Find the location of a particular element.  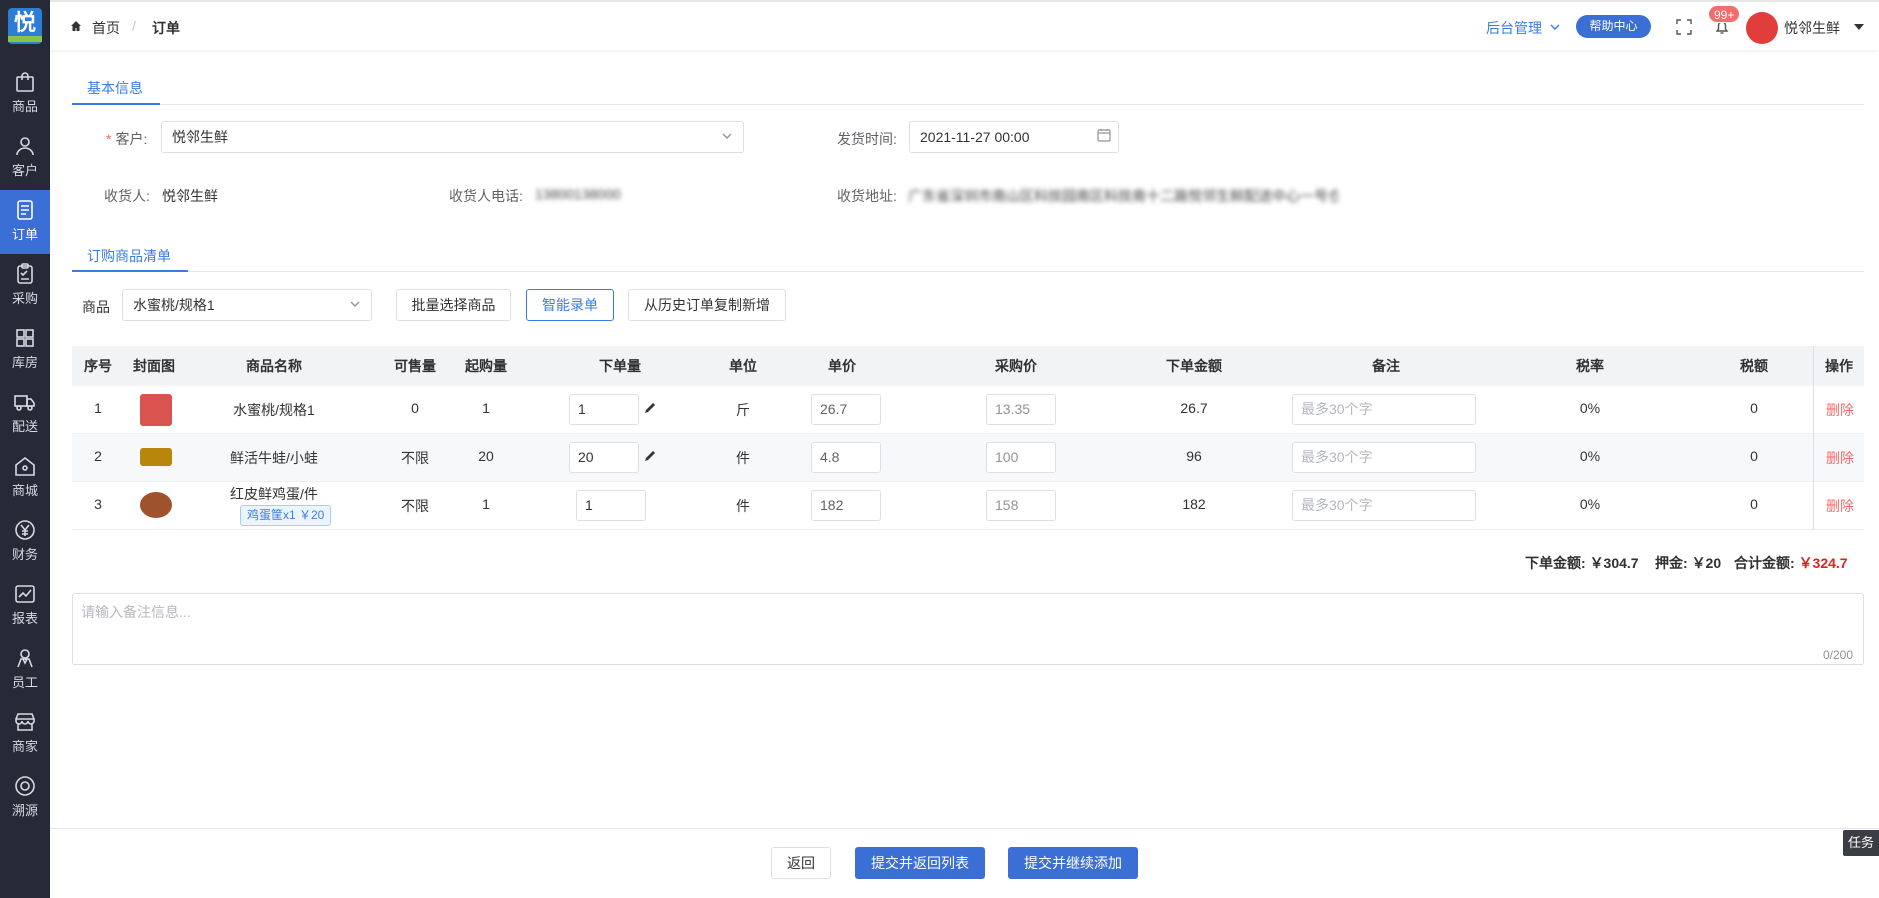

address-label: 收货地址: is located at coordinates (867, 196).